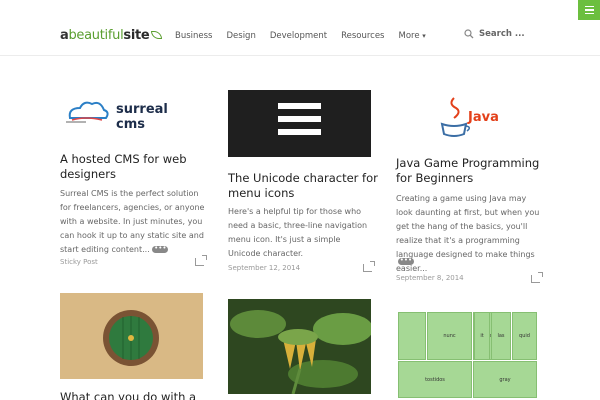 The width and height of the screenshot is (600, 400). I want to click on thumb-caption: surreal cms, so click(142, 117).